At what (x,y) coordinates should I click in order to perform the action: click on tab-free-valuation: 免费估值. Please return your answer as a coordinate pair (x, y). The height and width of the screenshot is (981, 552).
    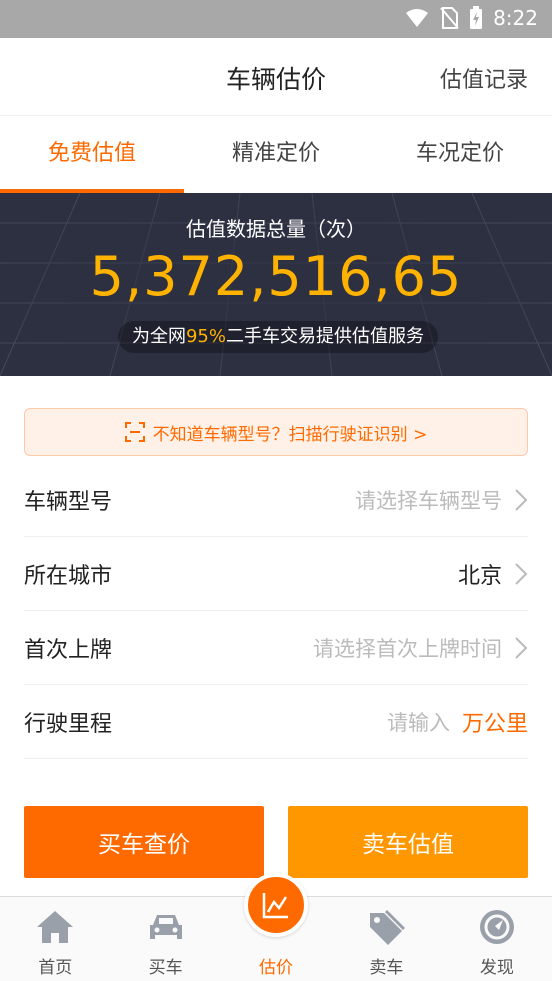
    Looking at the image, I should click on (92, 155).